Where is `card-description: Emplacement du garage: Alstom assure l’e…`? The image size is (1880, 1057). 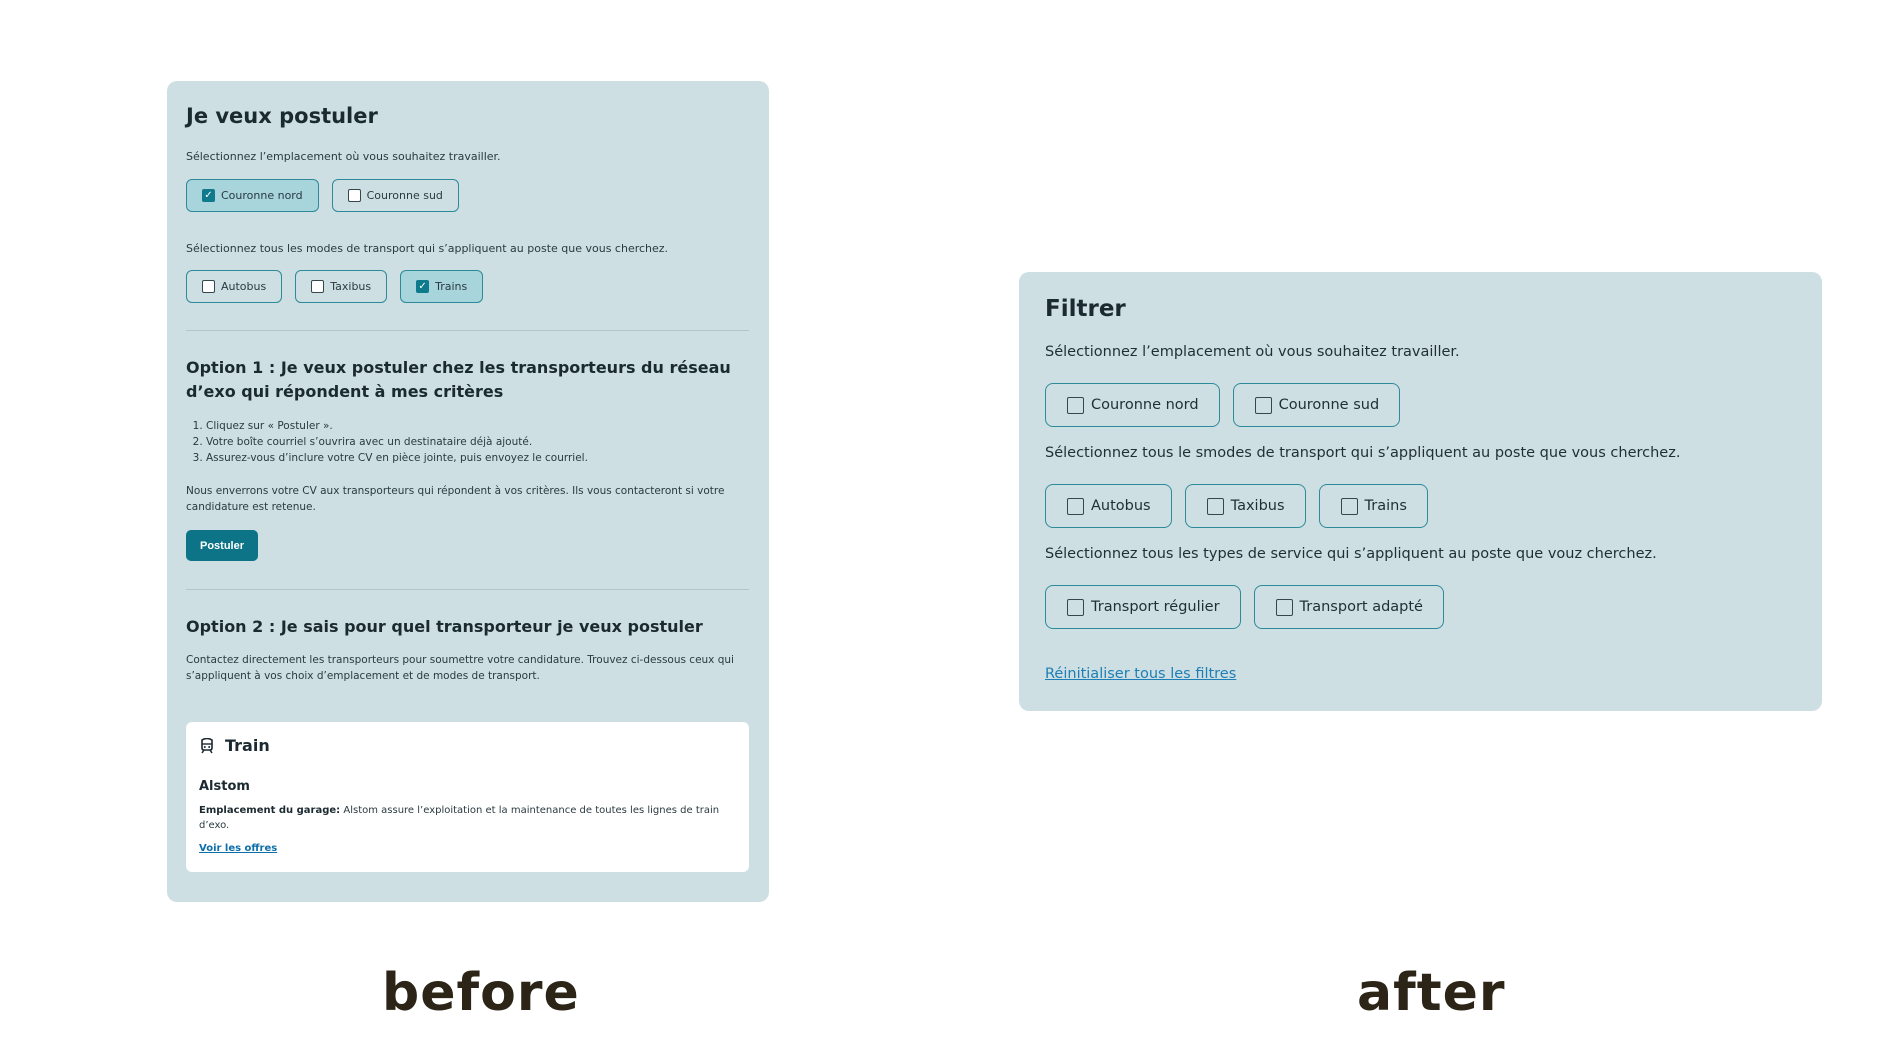 card-description: Emplacement du garage: Alstom assure l’e… is located at coordinates (469, 818).